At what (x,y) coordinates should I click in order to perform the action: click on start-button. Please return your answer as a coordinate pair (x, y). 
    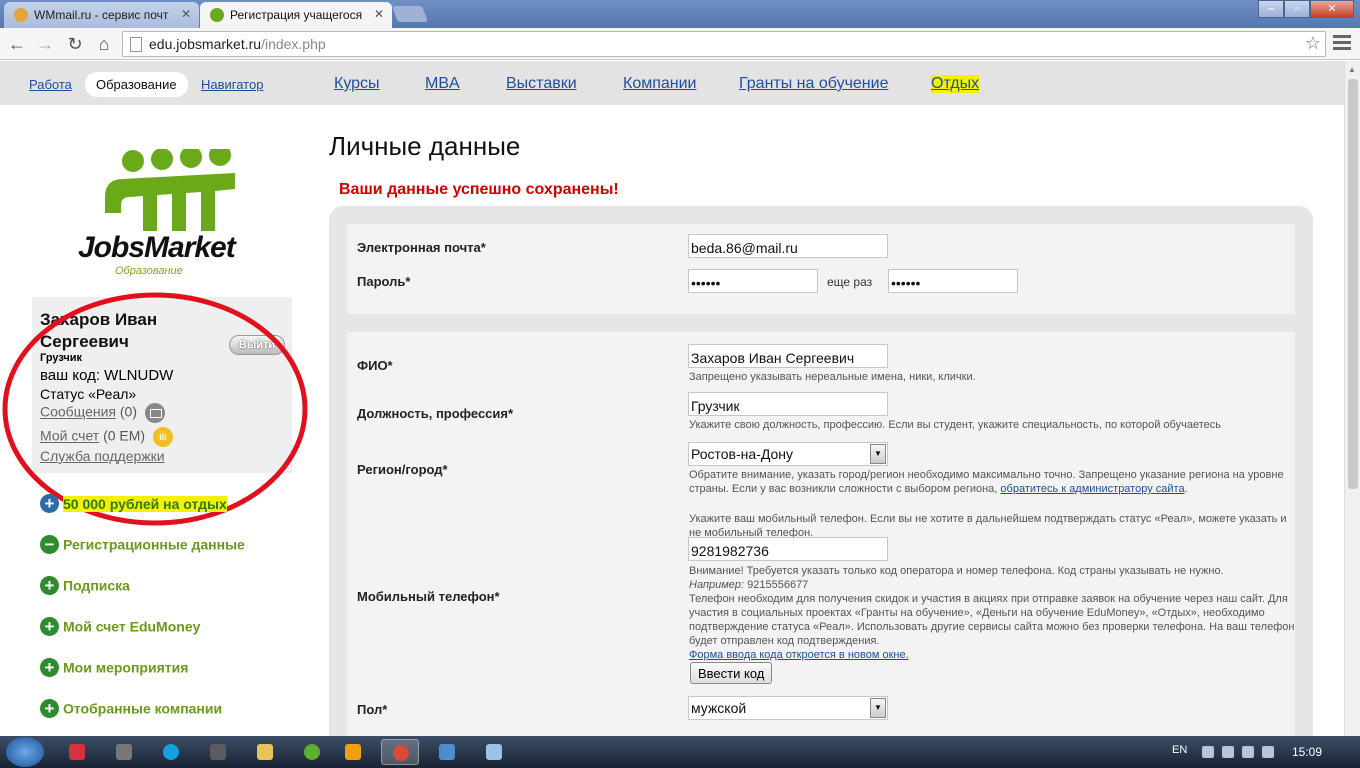
    Looking at the image, I should click on (25, 752).